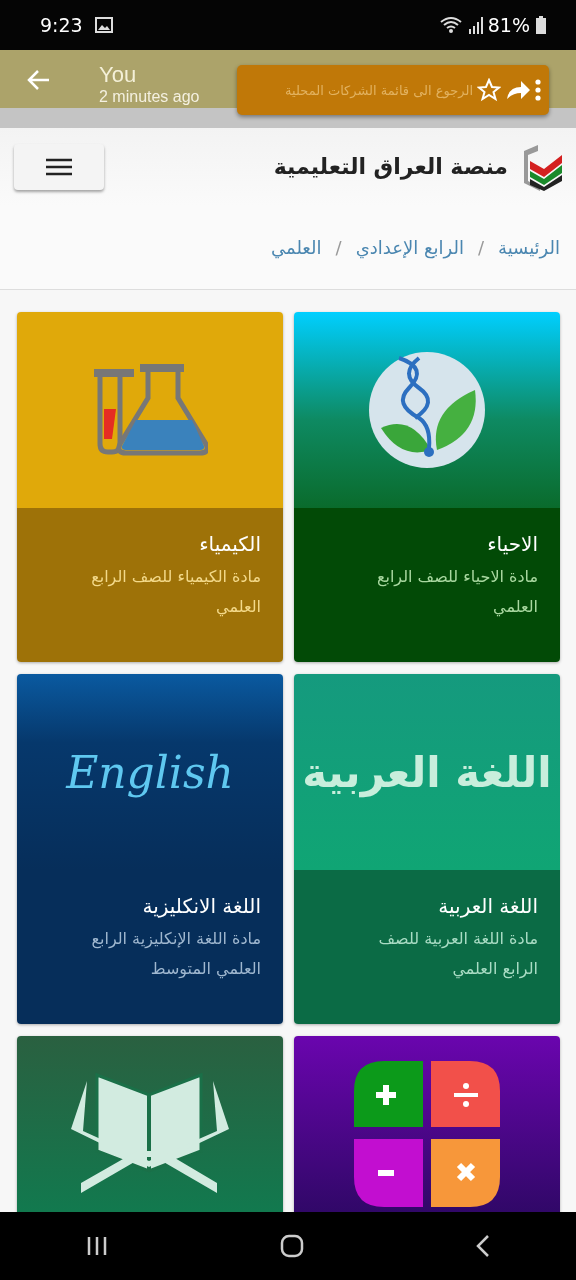  What do you see at coordinates (487, 906) in the screenshot?
I see `subject-title: اللغة العربية` at bounding box center [487, 906].